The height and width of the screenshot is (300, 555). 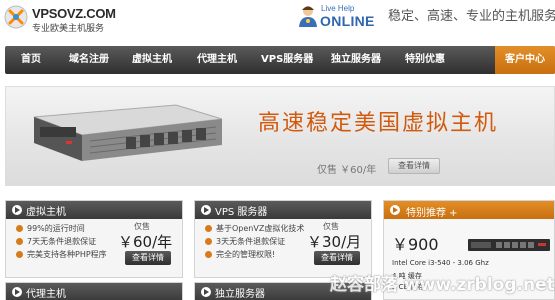 What do you see at coordinates (415, 244) in the screenshot?
I see `promo-price: ￥900` at bounding box center [415, 244].